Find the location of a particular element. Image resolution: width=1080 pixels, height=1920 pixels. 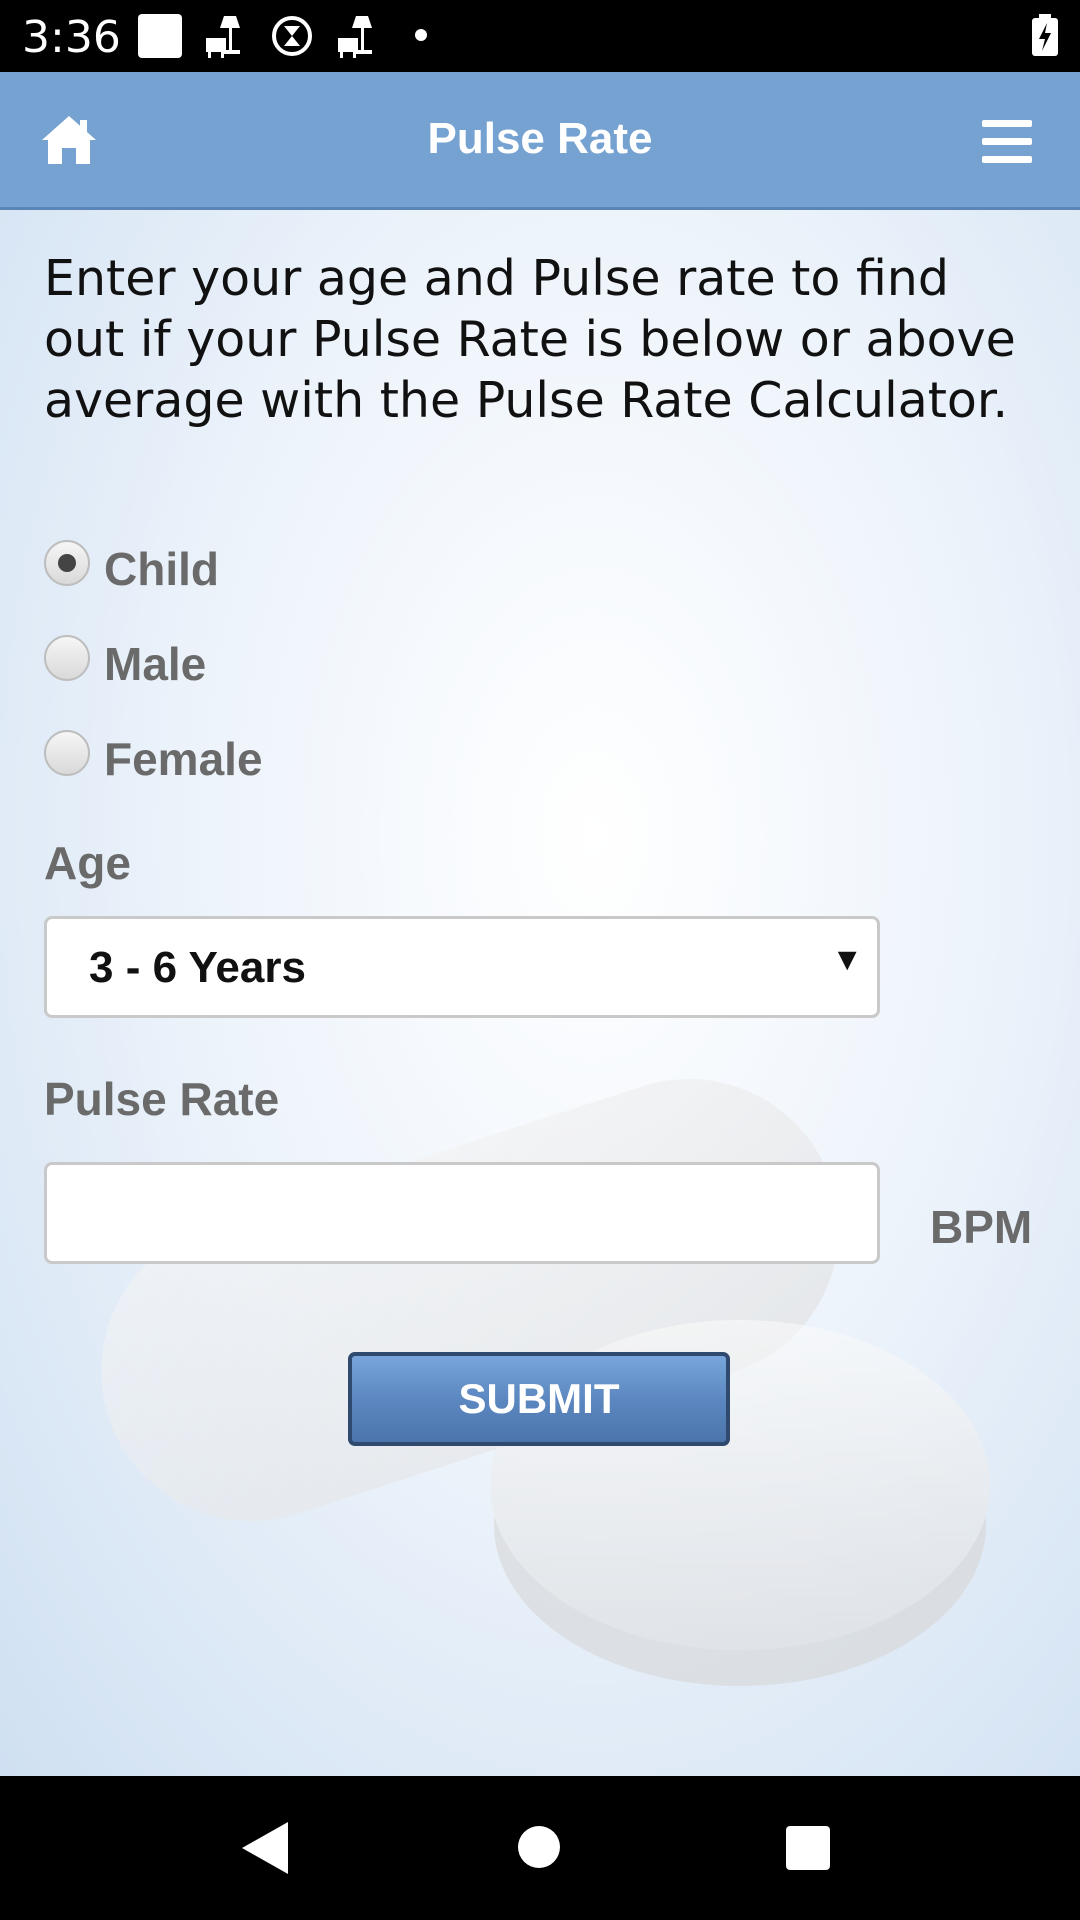

hourglass-icon is located at coordinates (292, 36).